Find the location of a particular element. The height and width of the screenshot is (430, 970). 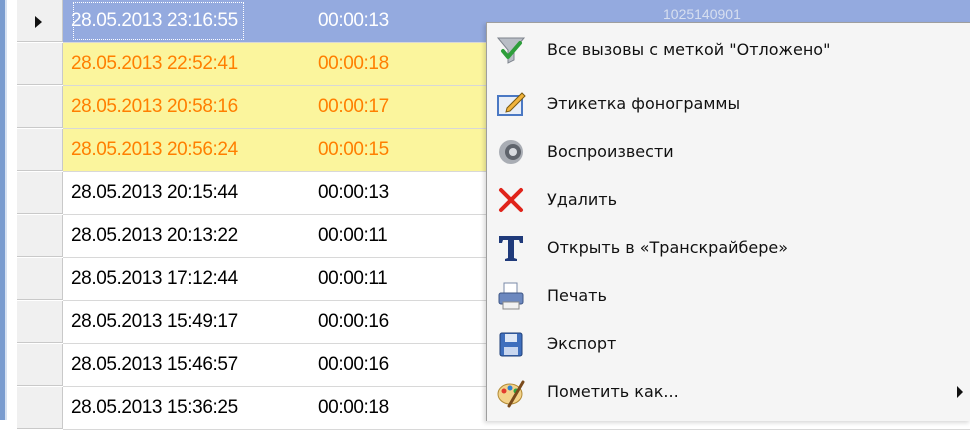

menu-item-phonogram-label: Этикетка фонограммы is located at coordinates (728, 104).